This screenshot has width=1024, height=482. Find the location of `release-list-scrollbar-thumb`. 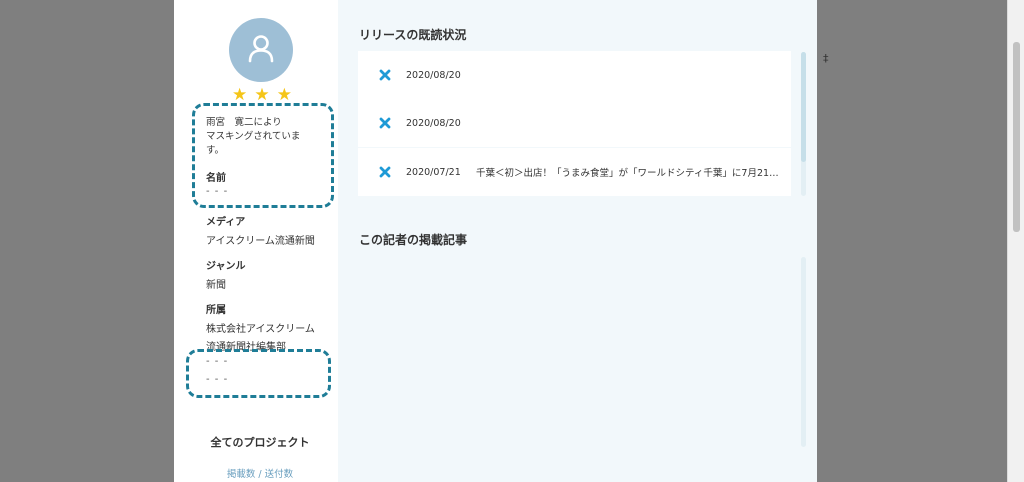

release-list-scrollbar-thumb is located at coordinates (803, 107).